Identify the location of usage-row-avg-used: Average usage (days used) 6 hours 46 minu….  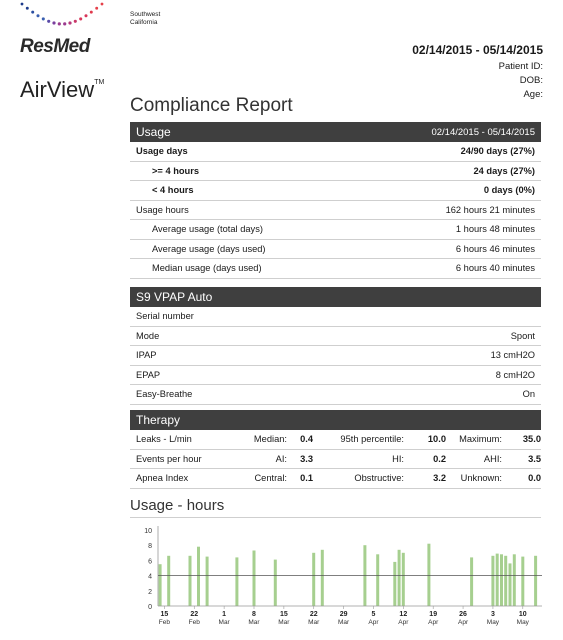
(335, 249).